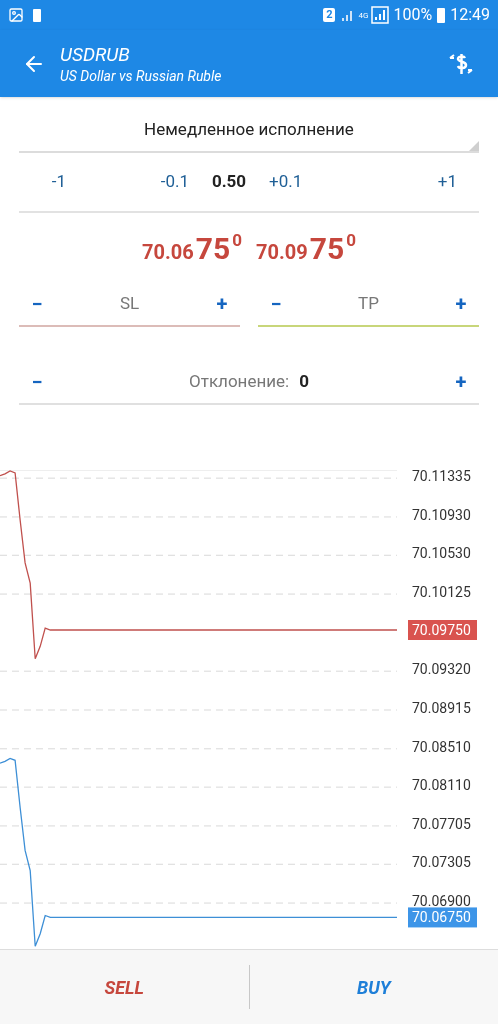 This screenshot has width=498, height=1024. I want to click on network-label: 4G, so click(363, 15).